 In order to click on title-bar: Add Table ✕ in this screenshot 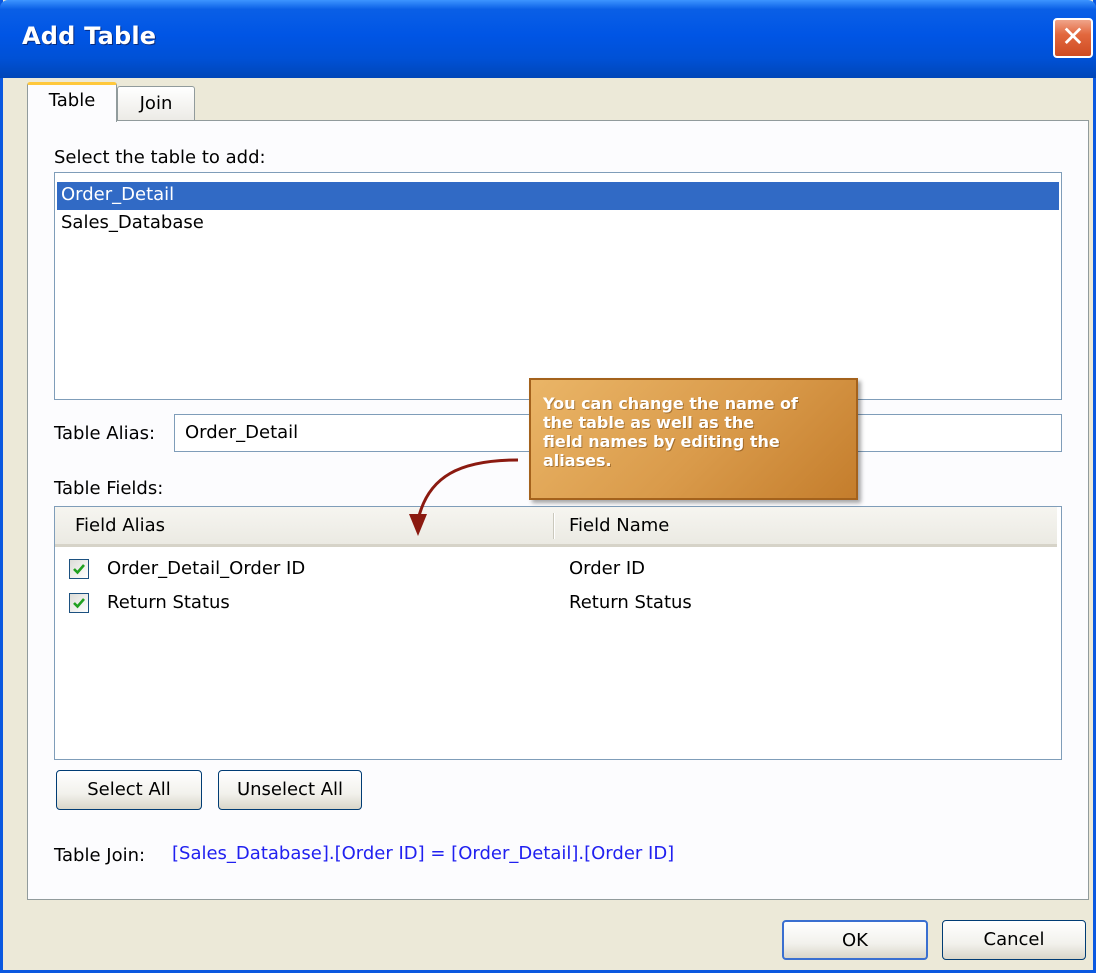, I will do `click(548, 39)`.